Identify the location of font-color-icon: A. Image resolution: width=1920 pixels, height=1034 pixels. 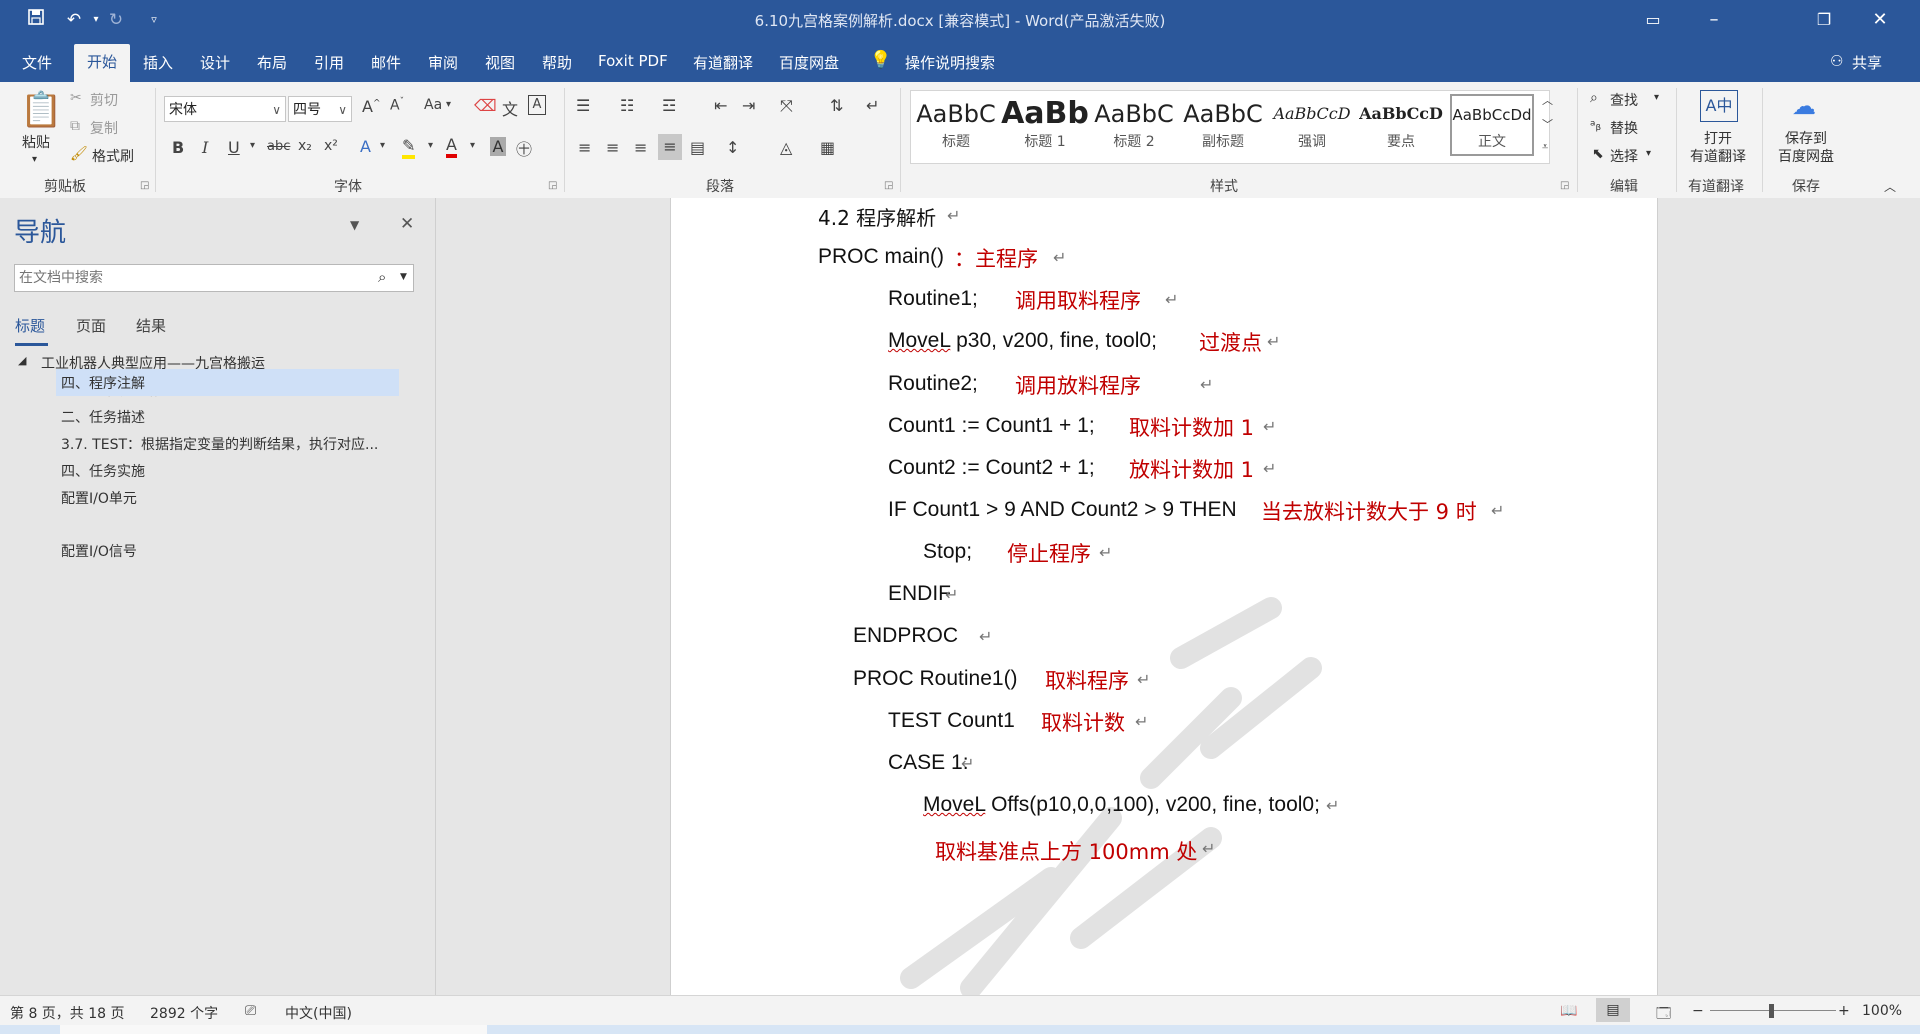
(451, 146).